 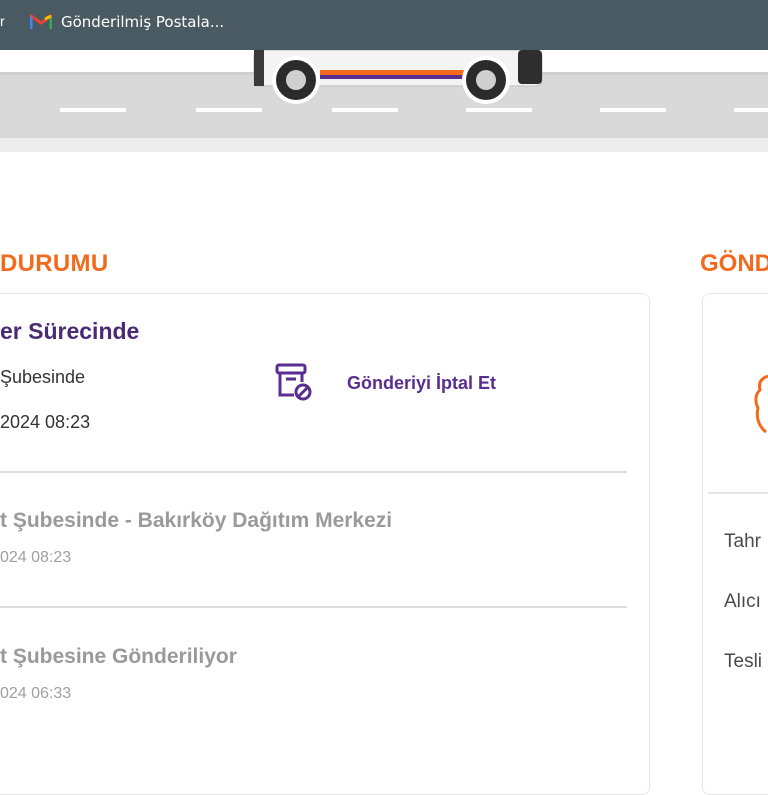 I want to click on side-label-tahmini: Tahr, so click(x=742, y=541).